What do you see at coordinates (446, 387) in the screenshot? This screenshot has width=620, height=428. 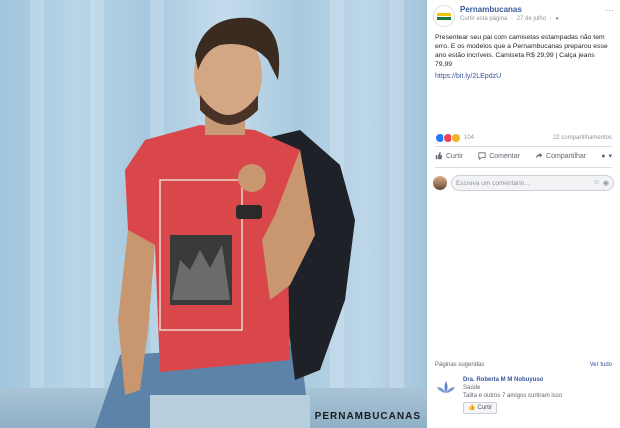 I see `lotus-logo-icon` at bounding box center [446, 387].